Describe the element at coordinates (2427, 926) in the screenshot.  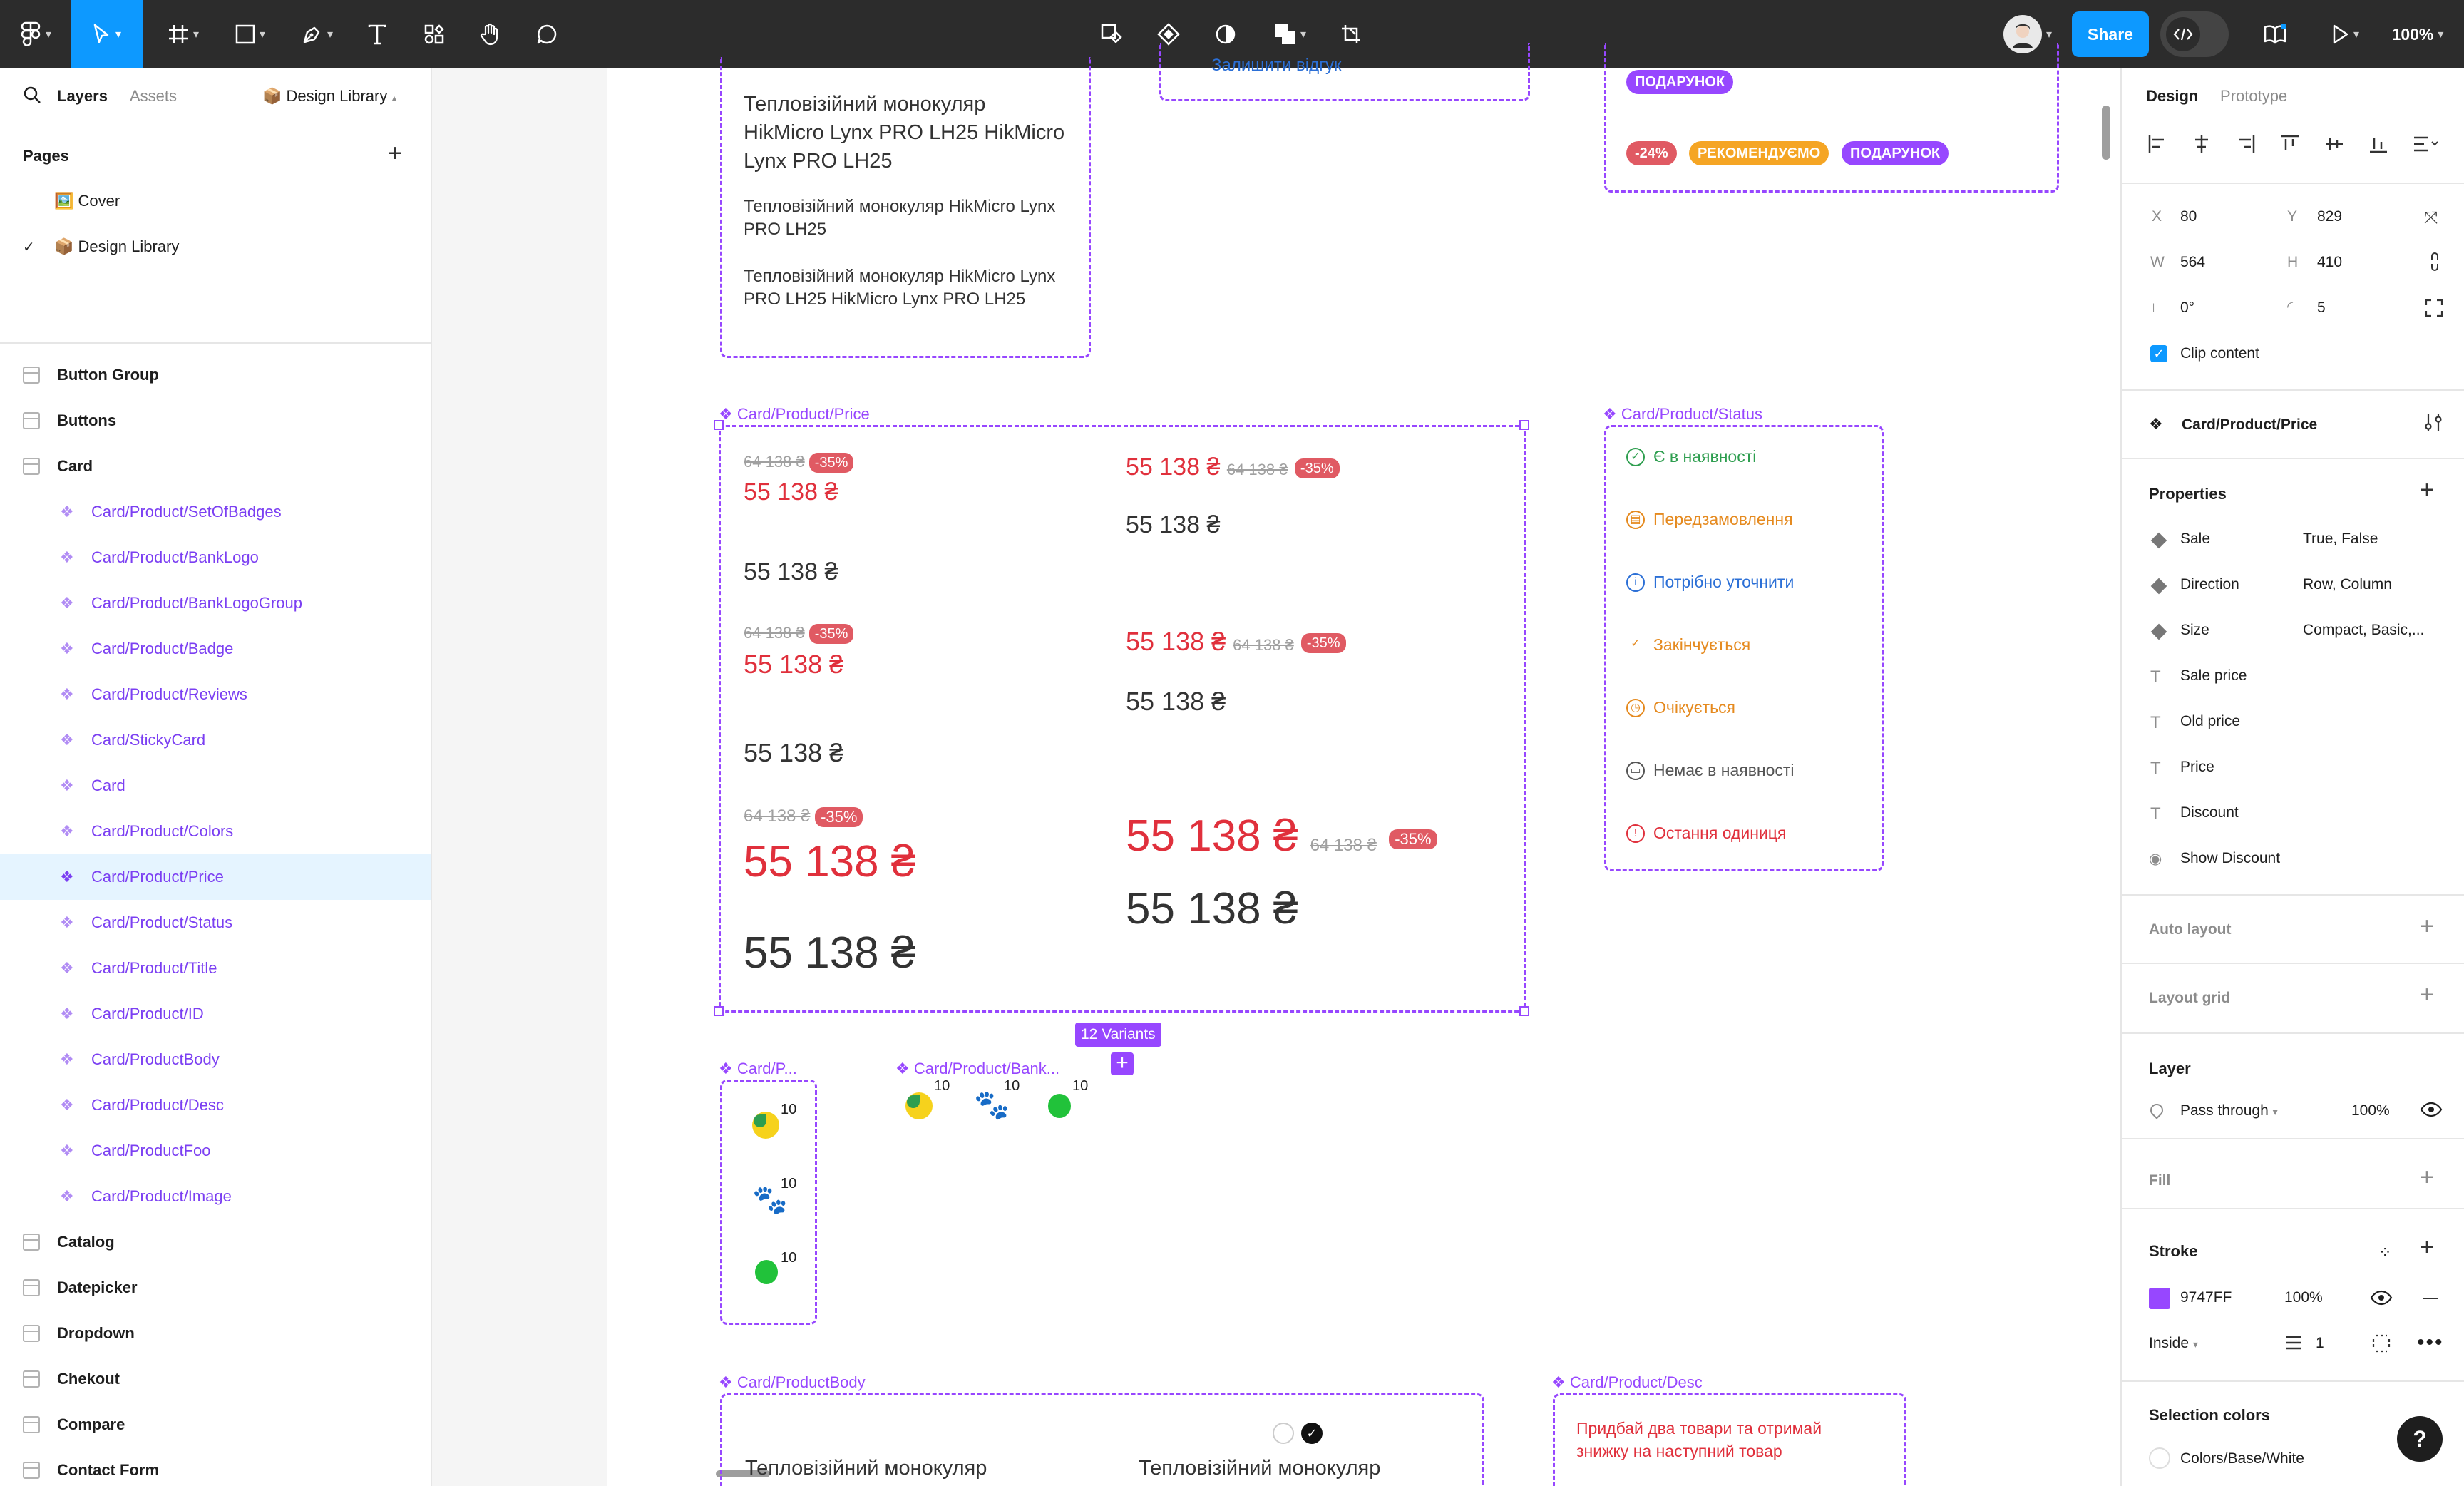
I see `add-auto-layout-icon: +` at that location.